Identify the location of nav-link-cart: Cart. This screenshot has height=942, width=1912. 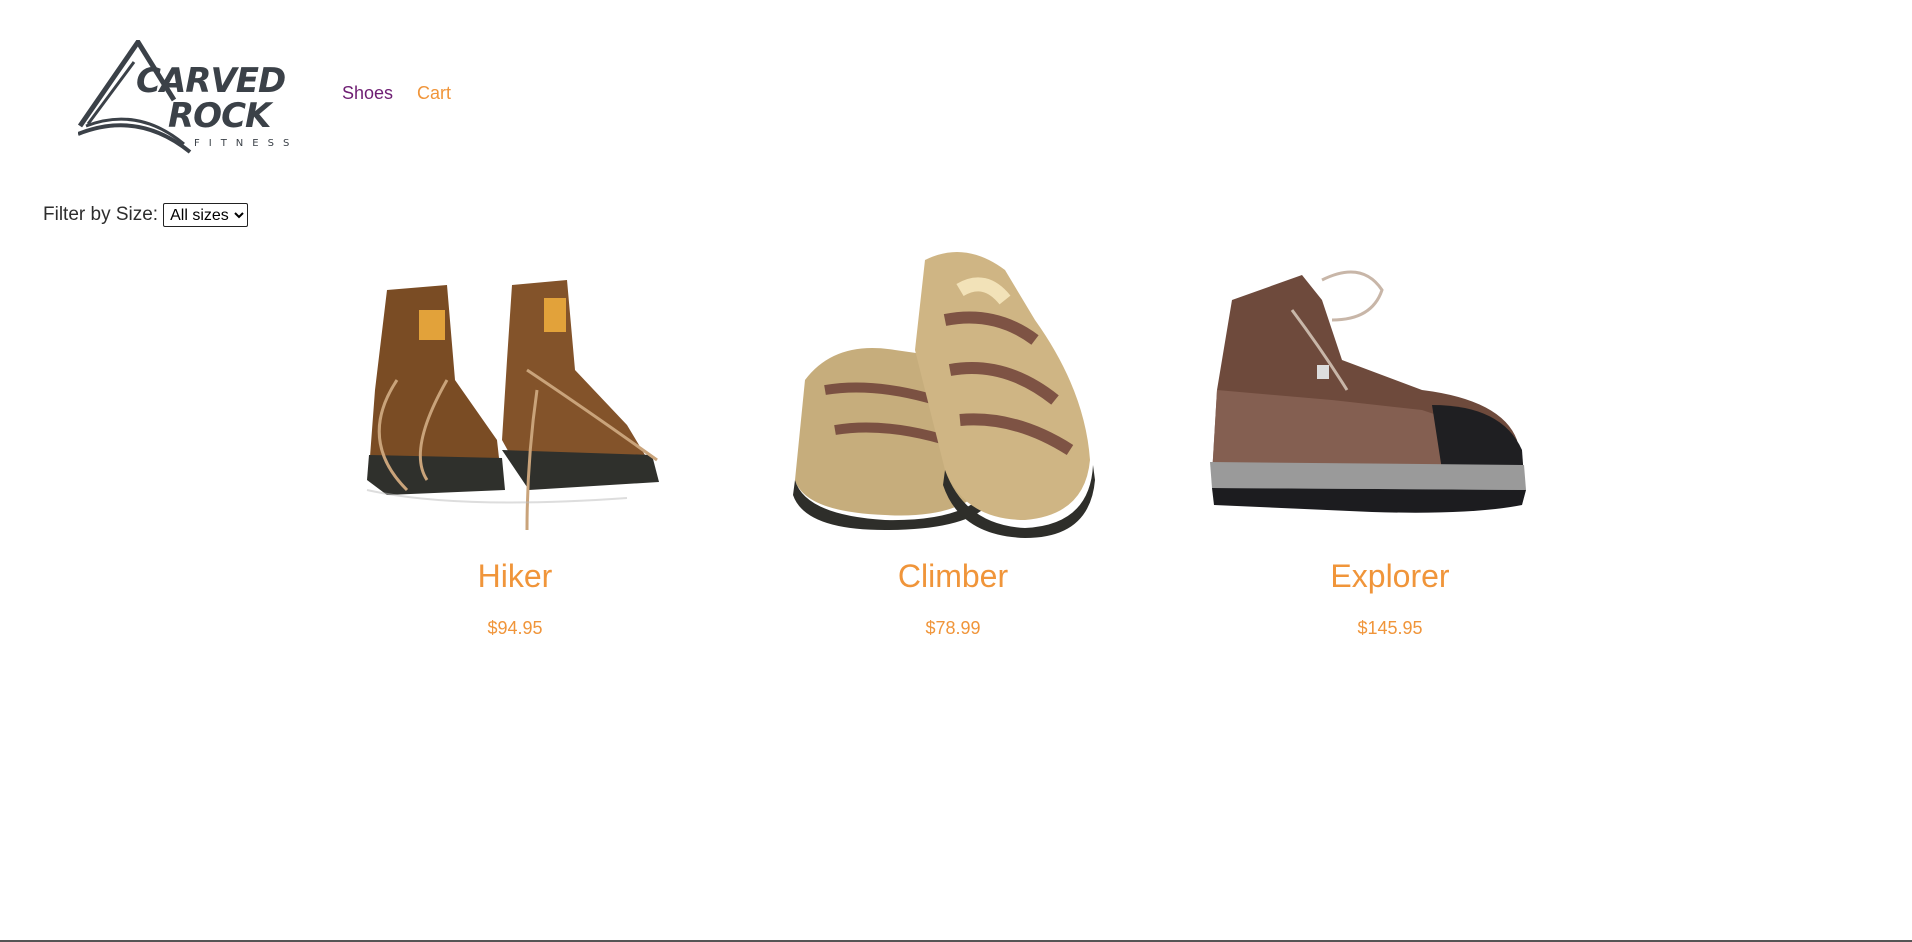
(434, 93).